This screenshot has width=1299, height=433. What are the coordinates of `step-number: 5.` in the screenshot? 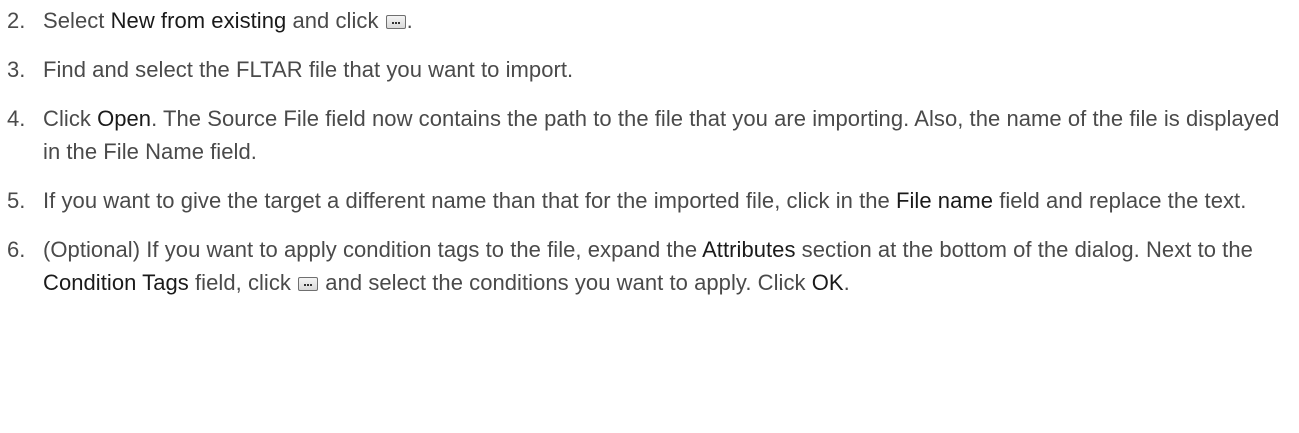 It's located at (16, 200).